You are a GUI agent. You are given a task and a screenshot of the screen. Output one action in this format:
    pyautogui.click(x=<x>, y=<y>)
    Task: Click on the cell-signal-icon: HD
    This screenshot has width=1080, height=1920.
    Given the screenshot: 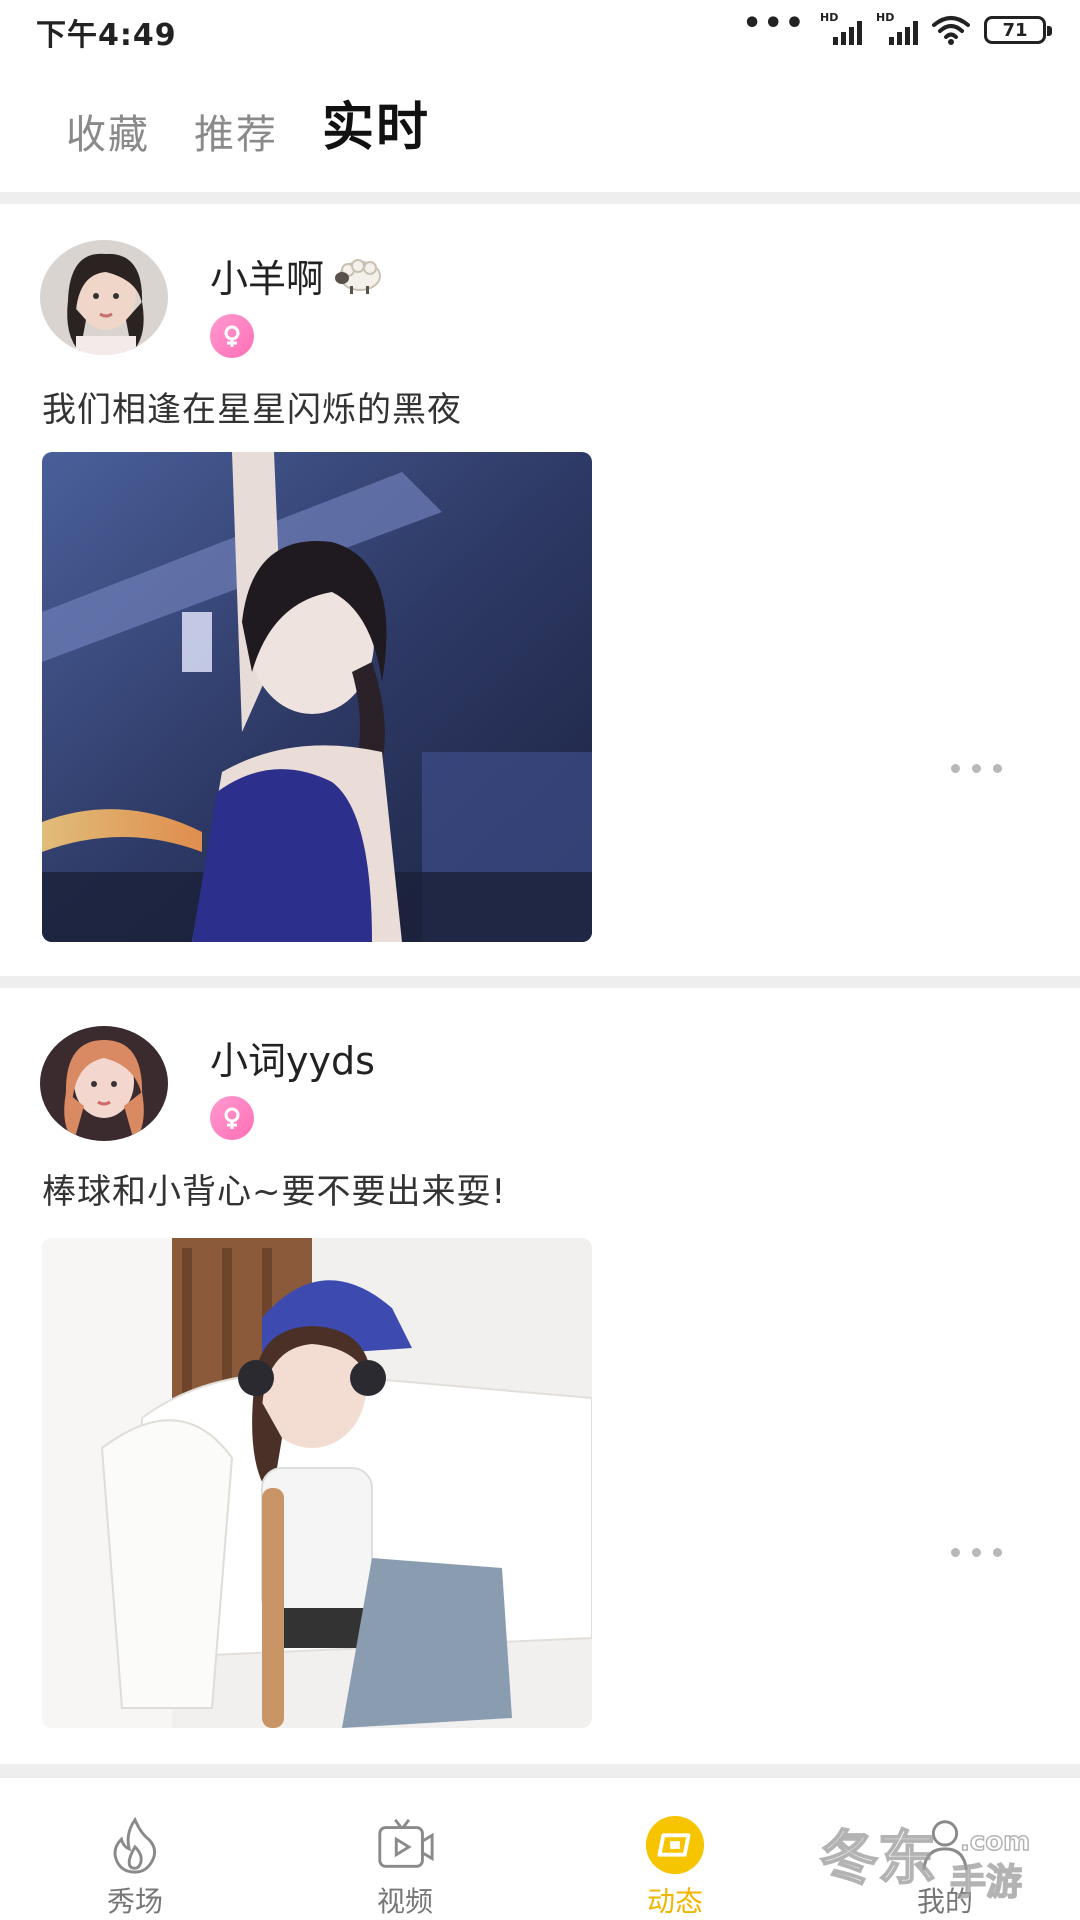 What is the action you would take?
    pyautogui.click(x=841, y=28)
    